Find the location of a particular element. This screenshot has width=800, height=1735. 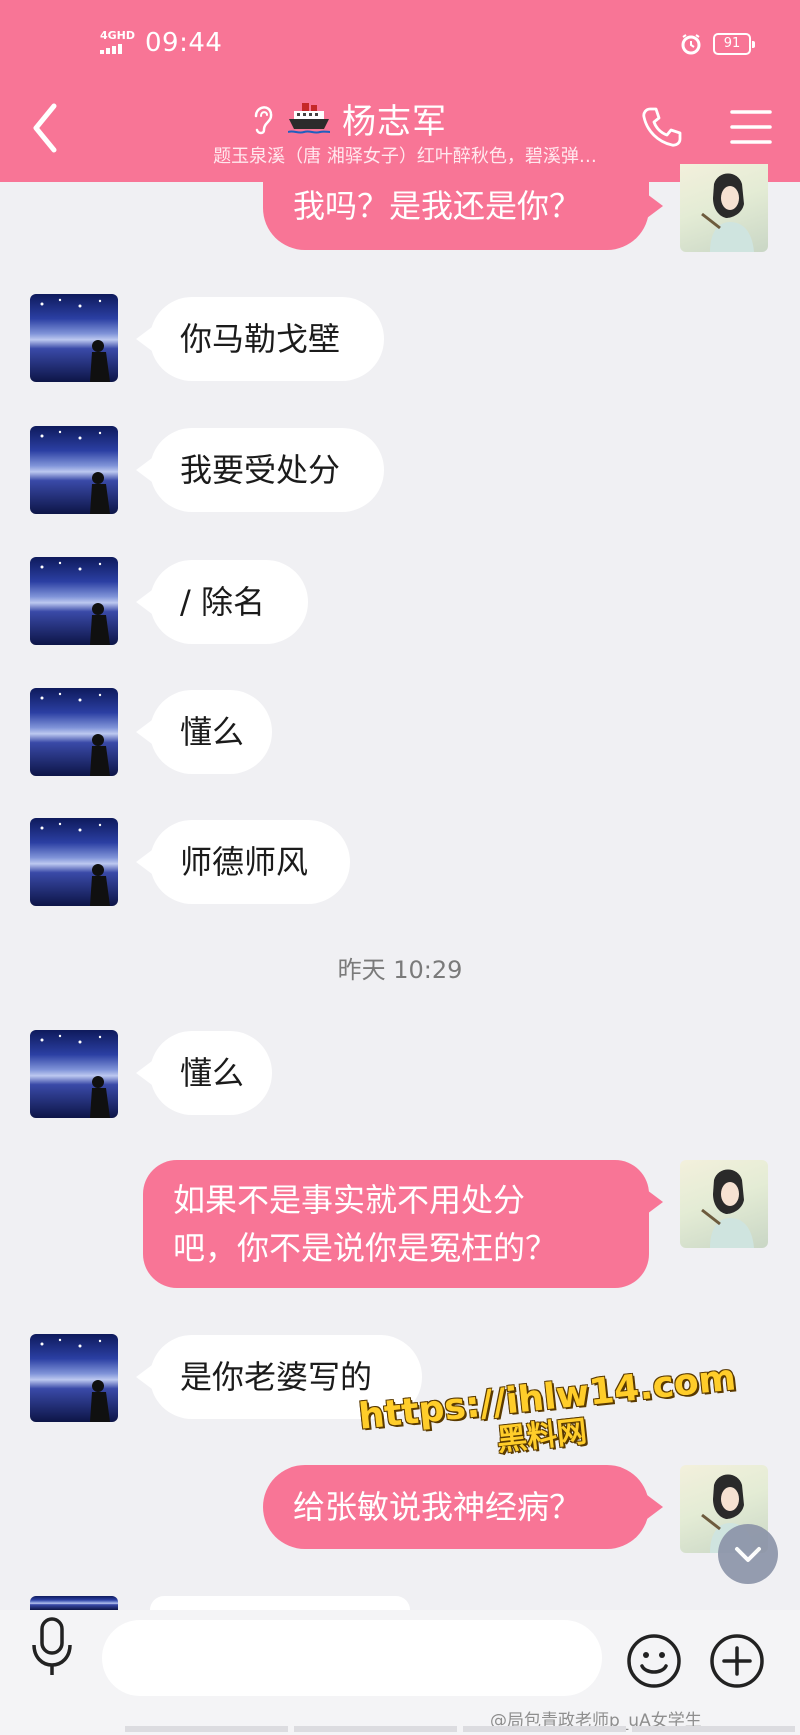

message-bubble: 我要受处分 is located at coordinates (260, 470).